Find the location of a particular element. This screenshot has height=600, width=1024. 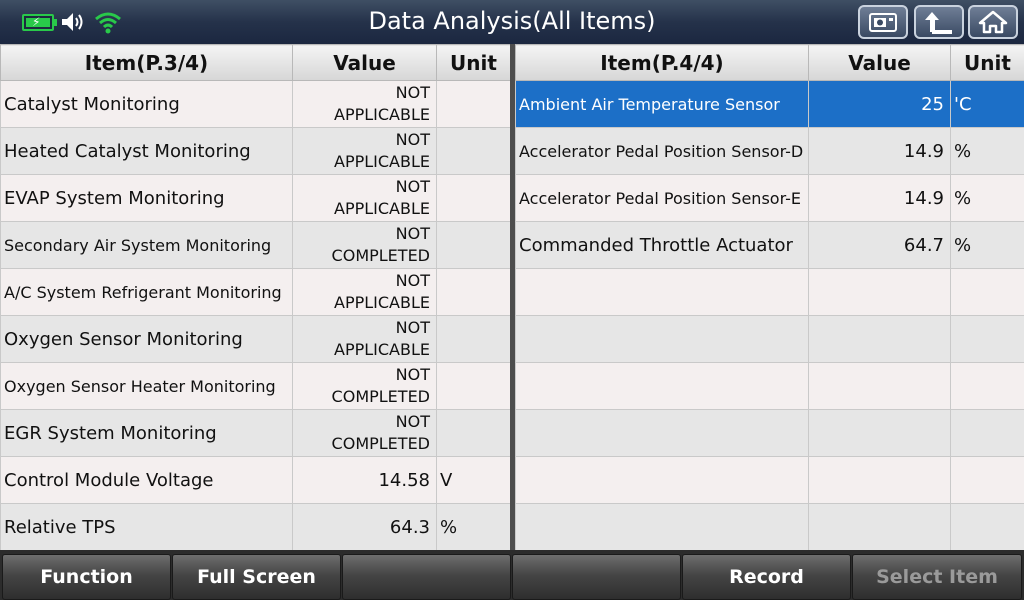

bottom-toolbar: Function Full Screen Record Select Item is located at coordinates (512, 575).